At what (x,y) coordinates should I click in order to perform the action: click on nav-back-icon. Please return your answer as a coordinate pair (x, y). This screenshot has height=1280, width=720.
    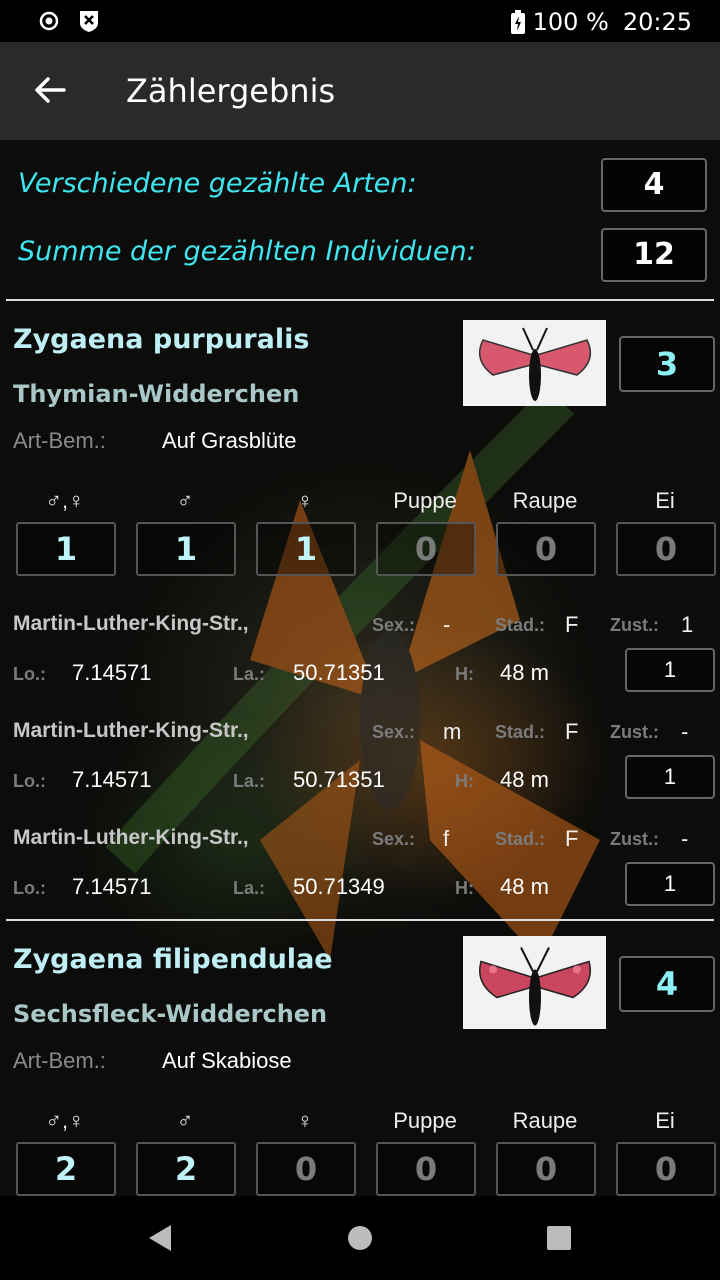
    Looking at the image, I should click on (160, 1238).